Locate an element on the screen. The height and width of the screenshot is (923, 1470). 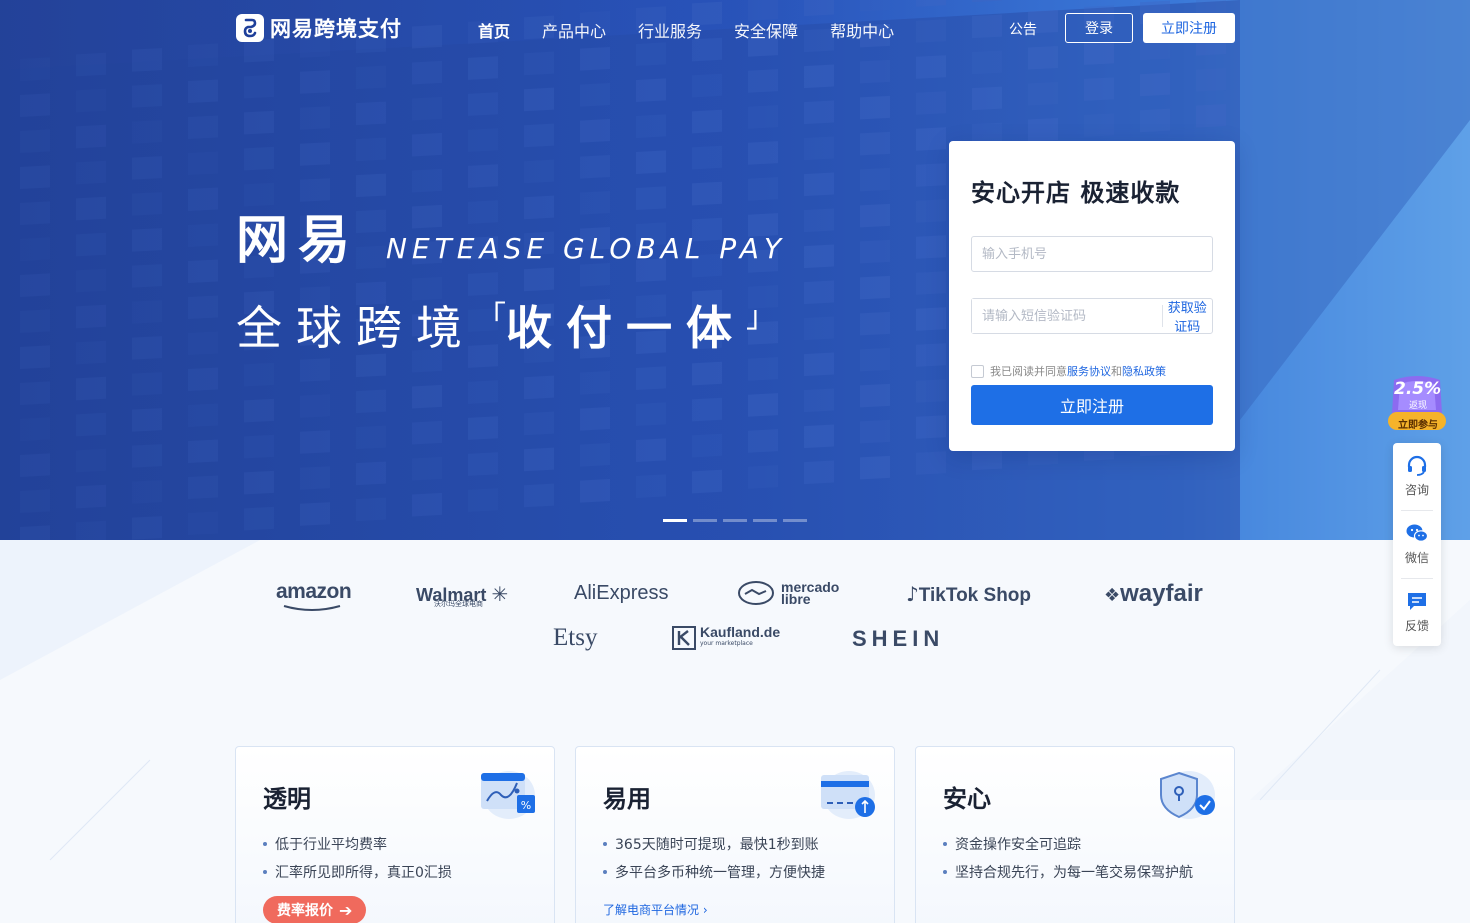
feature-list: 365天随时可提现，最快1秒到账 多平台多币种统一管理，方便快捷 is located at coordinates (714, 863).